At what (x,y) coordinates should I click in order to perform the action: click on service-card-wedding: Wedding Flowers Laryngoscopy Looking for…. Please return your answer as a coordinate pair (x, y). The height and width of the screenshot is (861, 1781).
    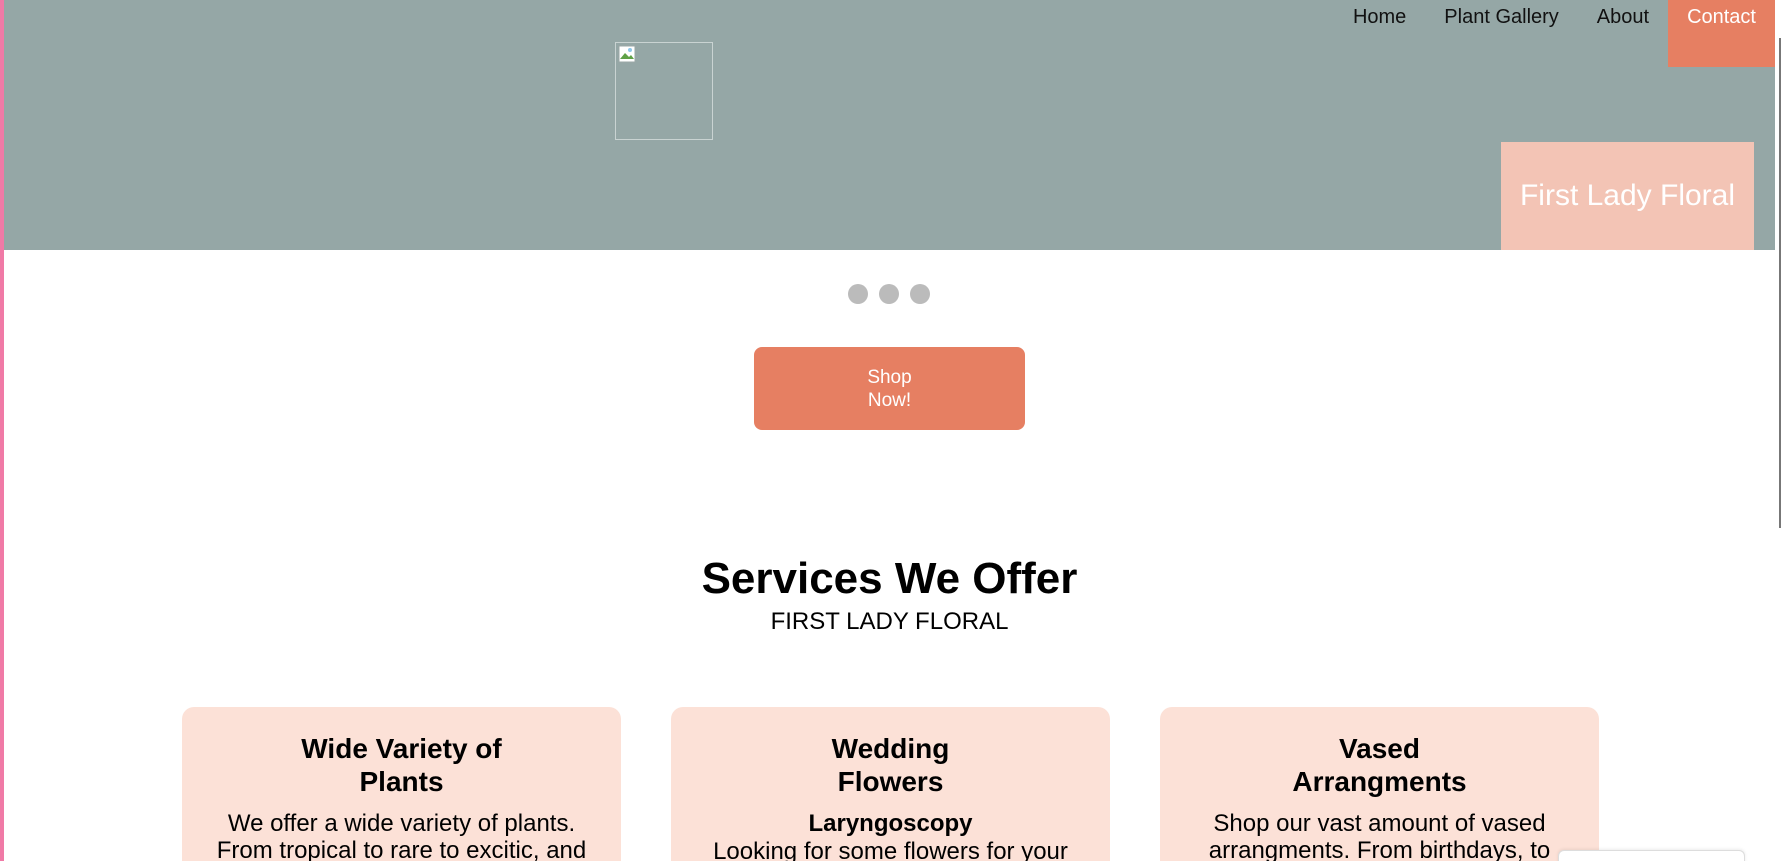
    Looking at the image, I should click on (890, 784).